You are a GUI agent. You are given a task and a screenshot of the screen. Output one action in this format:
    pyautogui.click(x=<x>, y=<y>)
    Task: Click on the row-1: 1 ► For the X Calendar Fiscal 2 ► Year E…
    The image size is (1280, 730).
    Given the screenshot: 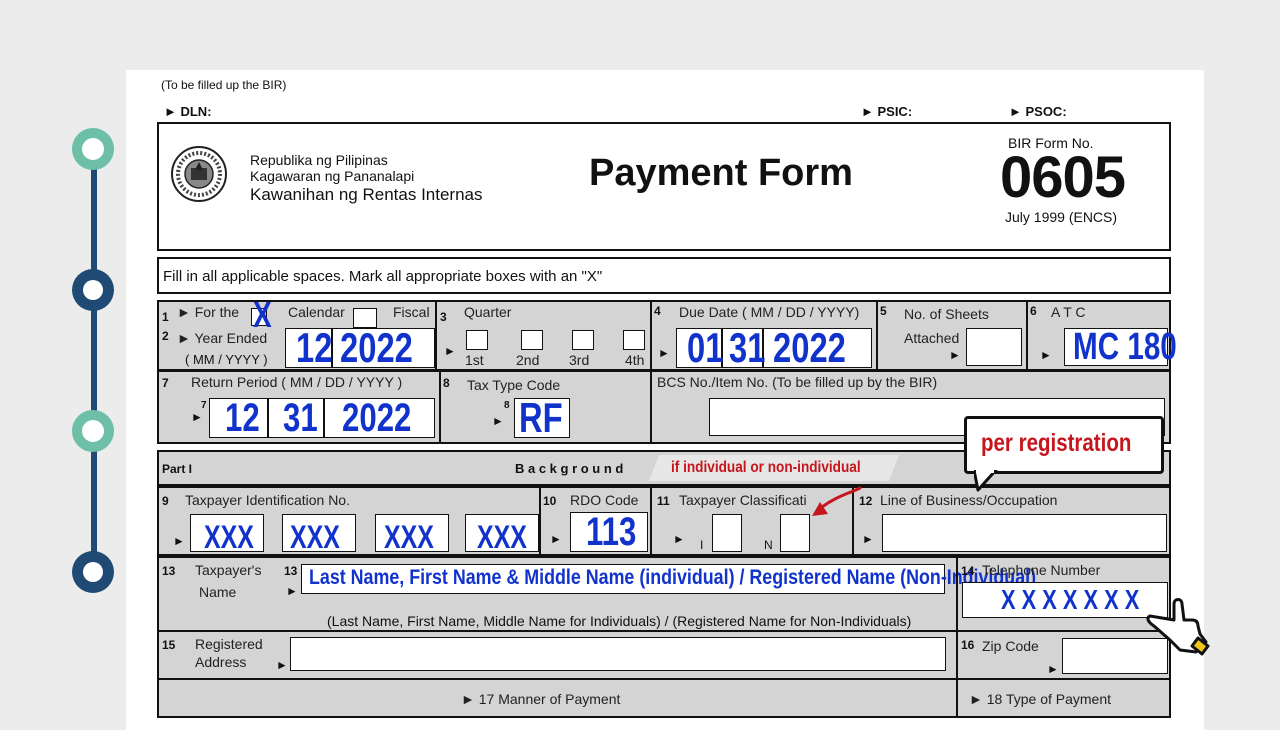 What is the action you would take?
    pyautogui.click(x=667, y=332)
    